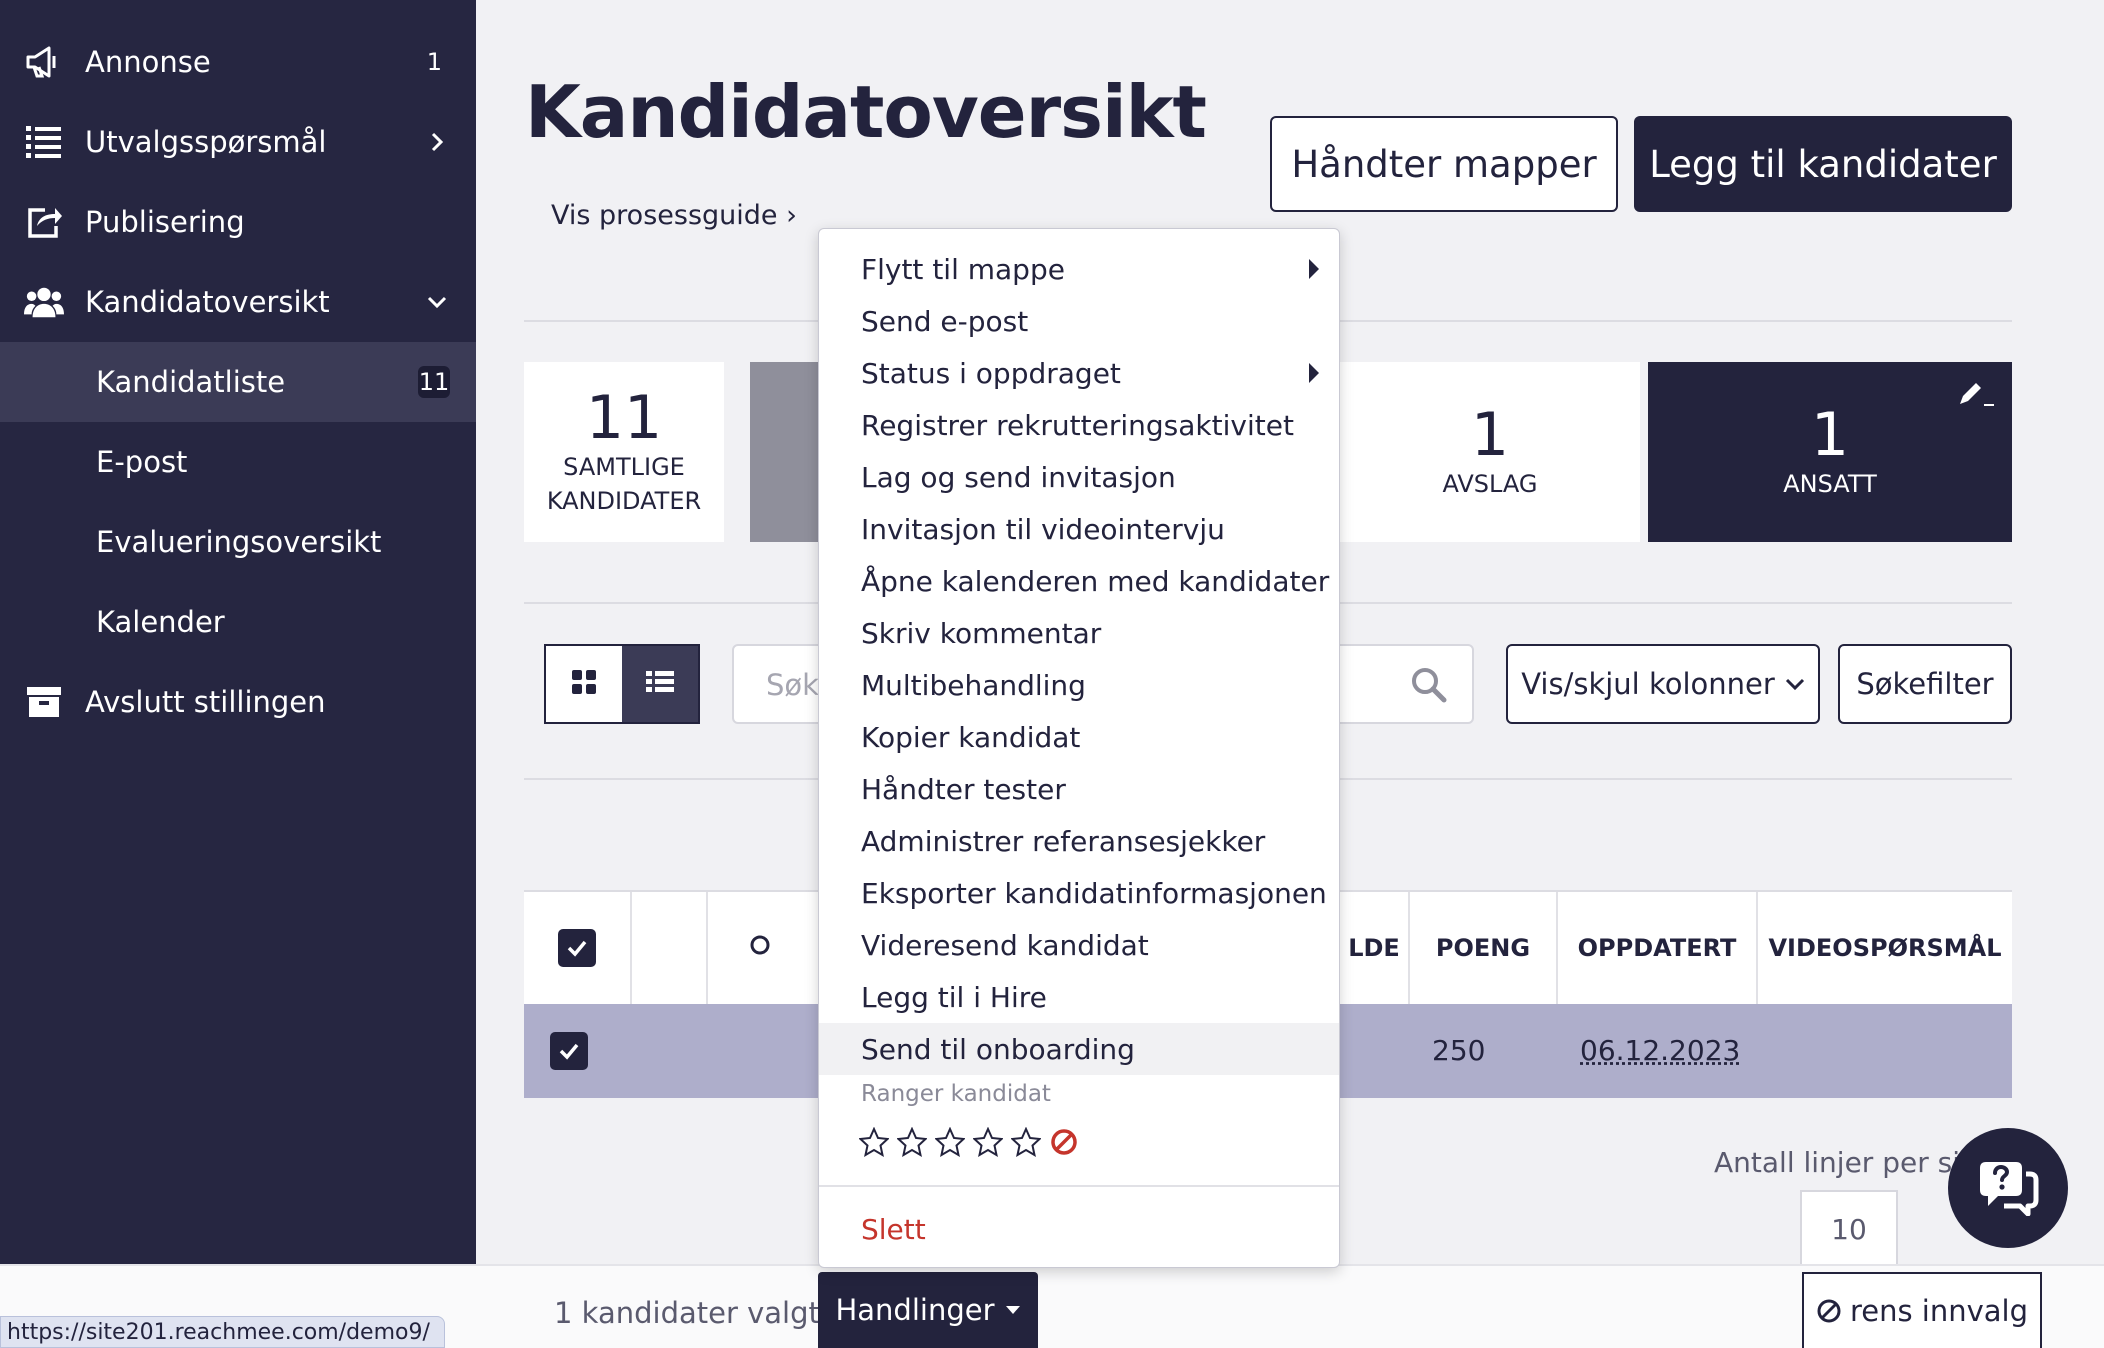 The height and width of the screenshot is (1348, 2104). I want to click on menu-item-register-activity: Registrer rekrutteringsaktivitet, so click(1079, 425).